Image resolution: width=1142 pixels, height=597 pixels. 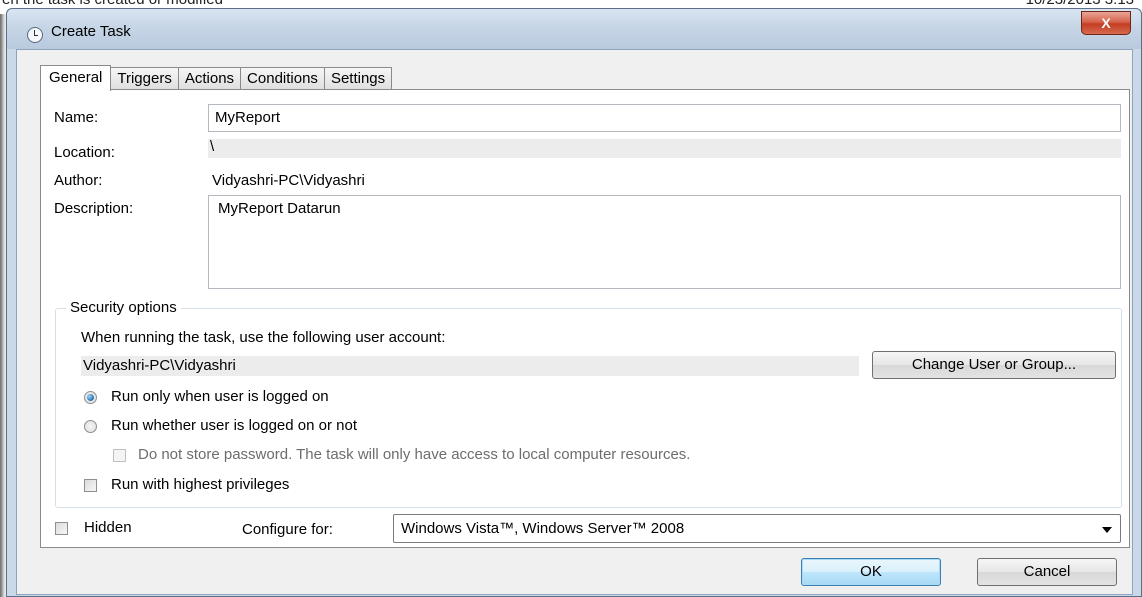 I want to click on cancel-button: Cancel, so click(x=1047, y=572).